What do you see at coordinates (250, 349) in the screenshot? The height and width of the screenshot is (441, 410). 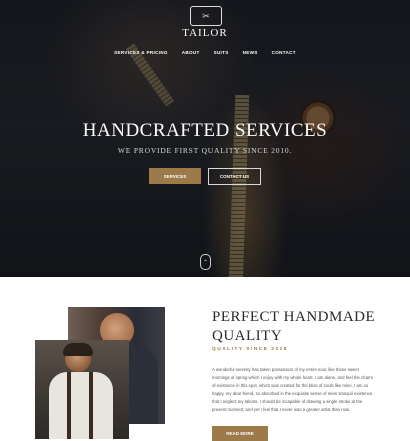 I see `section-subtitle: QUALITY SINCE 2018` at bounding box center [250, 349].